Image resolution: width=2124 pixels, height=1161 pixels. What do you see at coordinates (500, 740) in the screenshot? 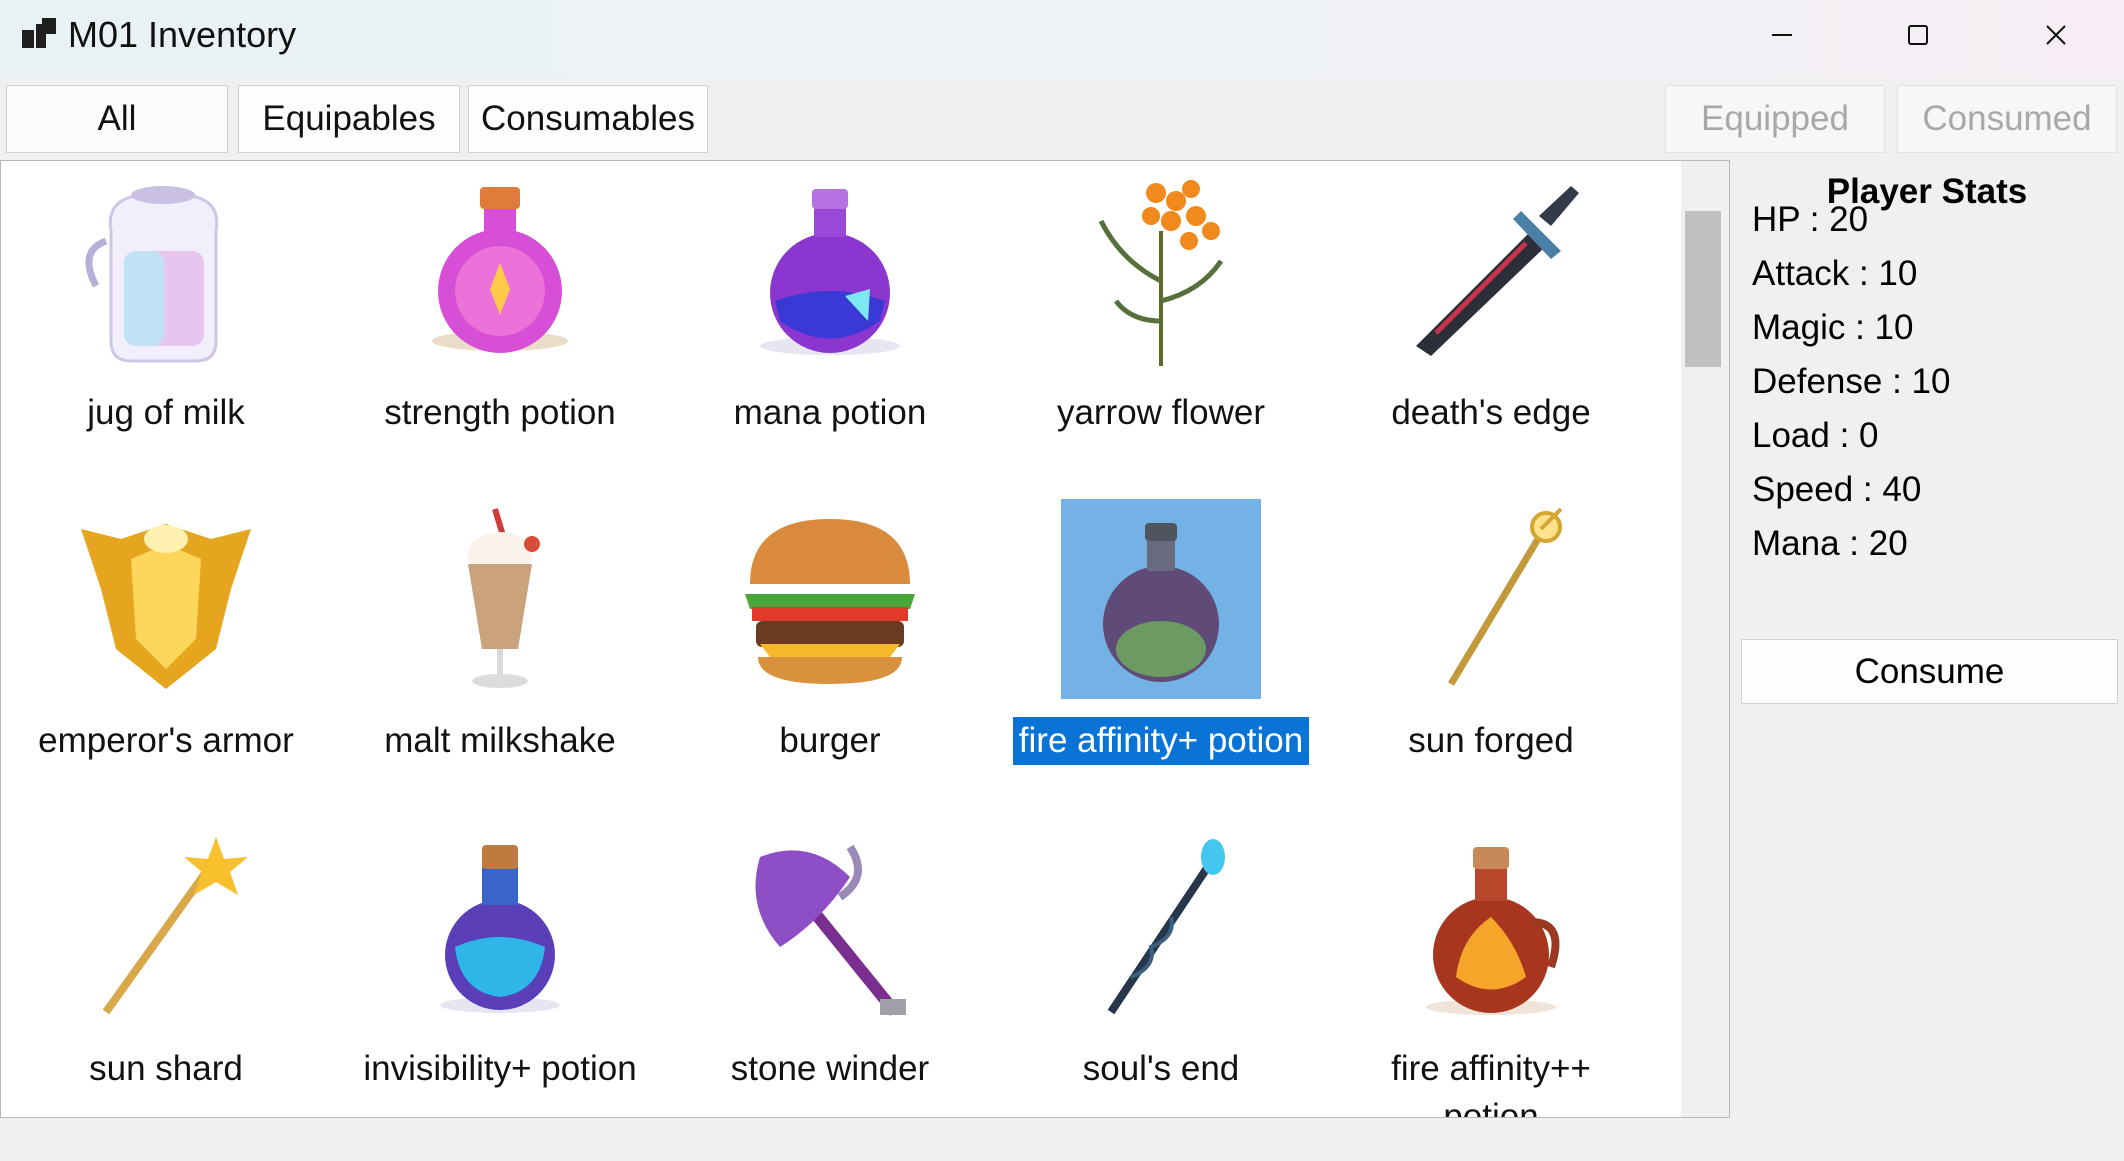
I see `item-name: malt milkshake` at bounding box center [500, 740].